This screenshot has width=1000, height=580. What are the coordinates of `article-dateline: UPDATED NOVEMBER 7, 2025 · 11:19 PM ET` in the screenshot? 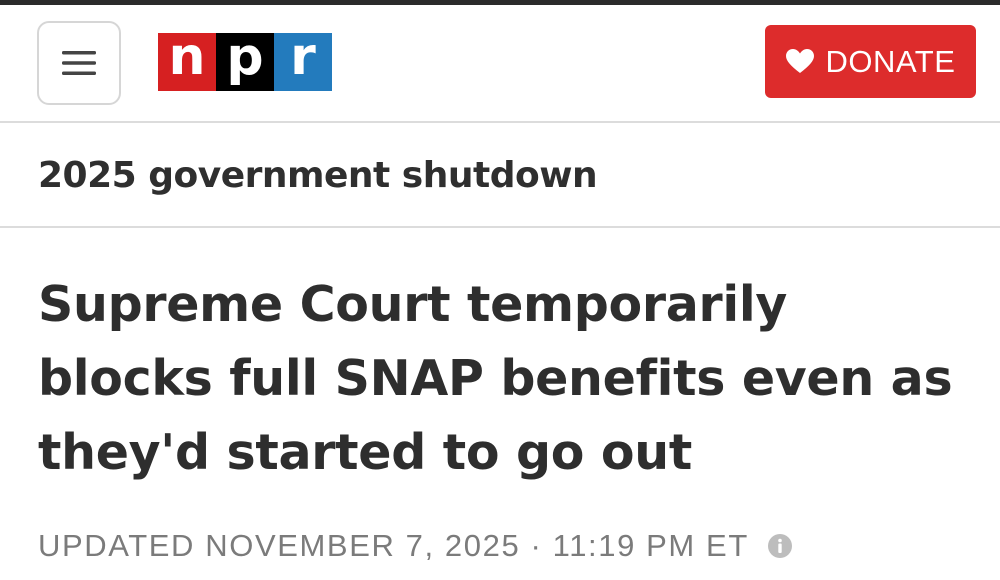 It's located at (415, 546).